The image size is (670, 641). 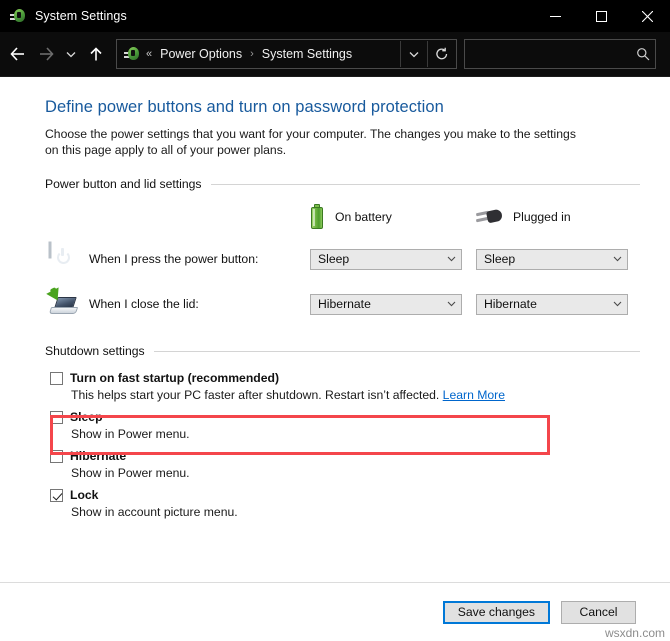 I want to click on lid-on-battery-value: Hibernate, so click(x=344, y=304).